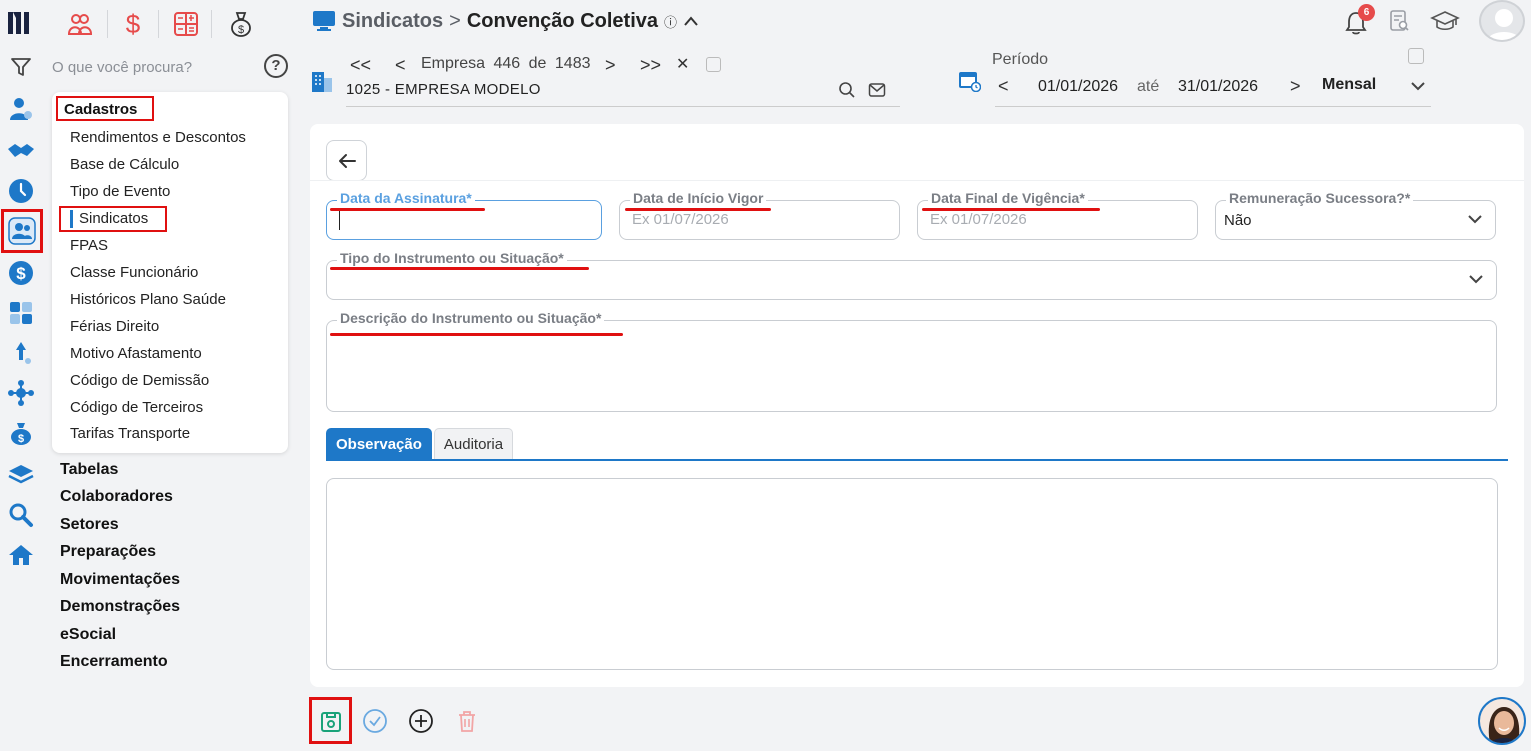 The width and height of the screenshot is (1531, 751). I want to click on period-end: 31/01/2026, so click(1218, 87).